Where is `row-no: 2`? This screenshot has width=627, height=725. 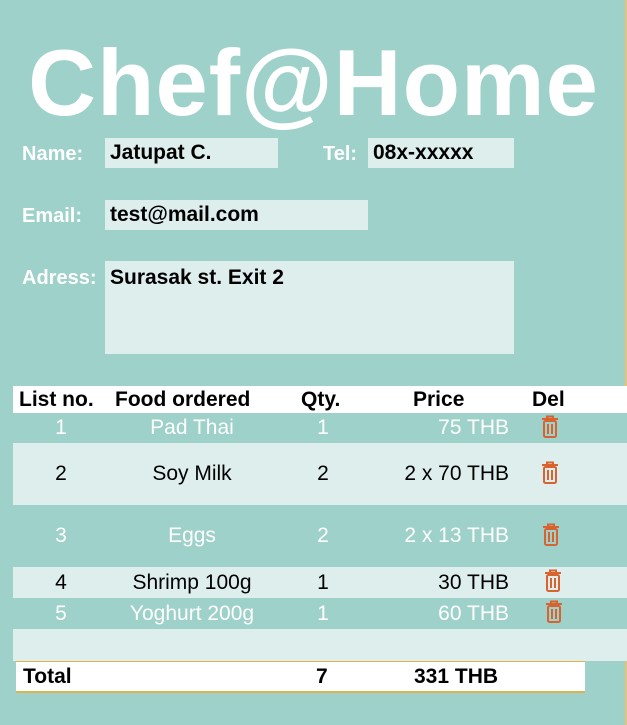 row-no: 2 is located at coordinates (61, 473).